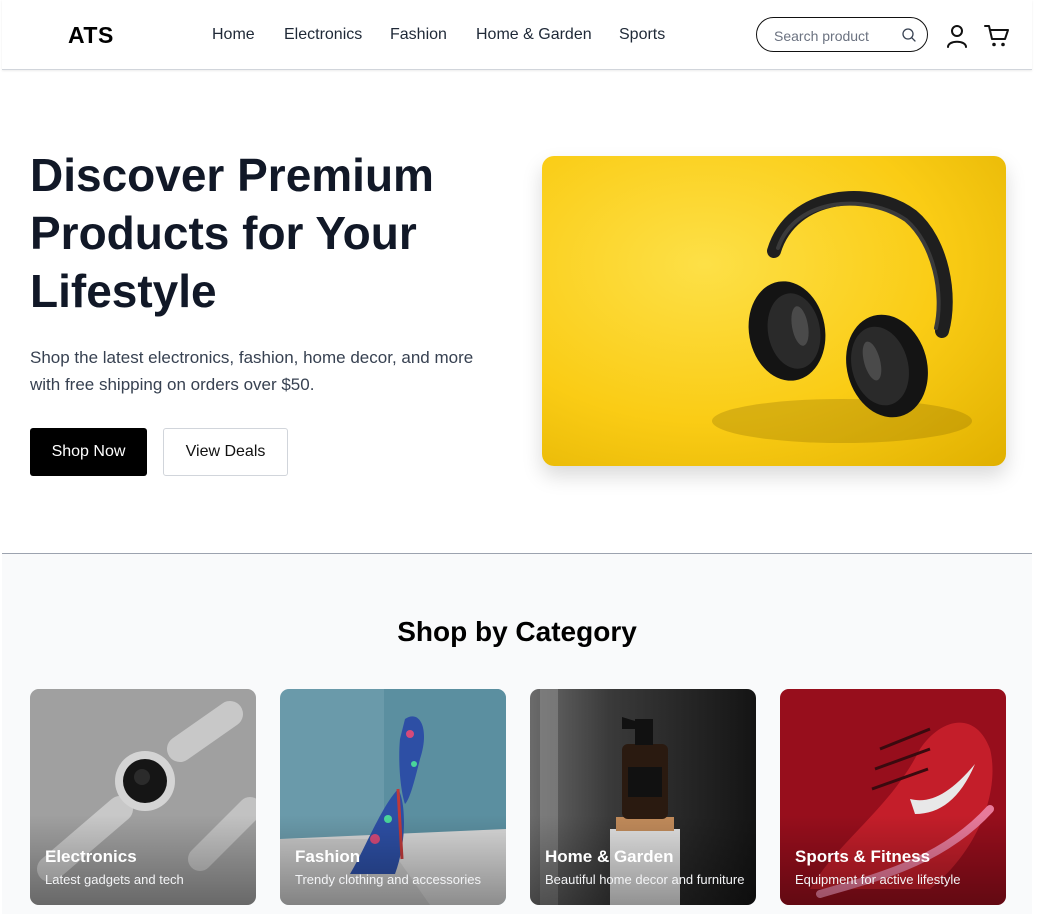  What do you see at coordinates (517, 631) in the screenshot?
I see `category-section-title: Shop by Category` at bounding box center [517, 631].